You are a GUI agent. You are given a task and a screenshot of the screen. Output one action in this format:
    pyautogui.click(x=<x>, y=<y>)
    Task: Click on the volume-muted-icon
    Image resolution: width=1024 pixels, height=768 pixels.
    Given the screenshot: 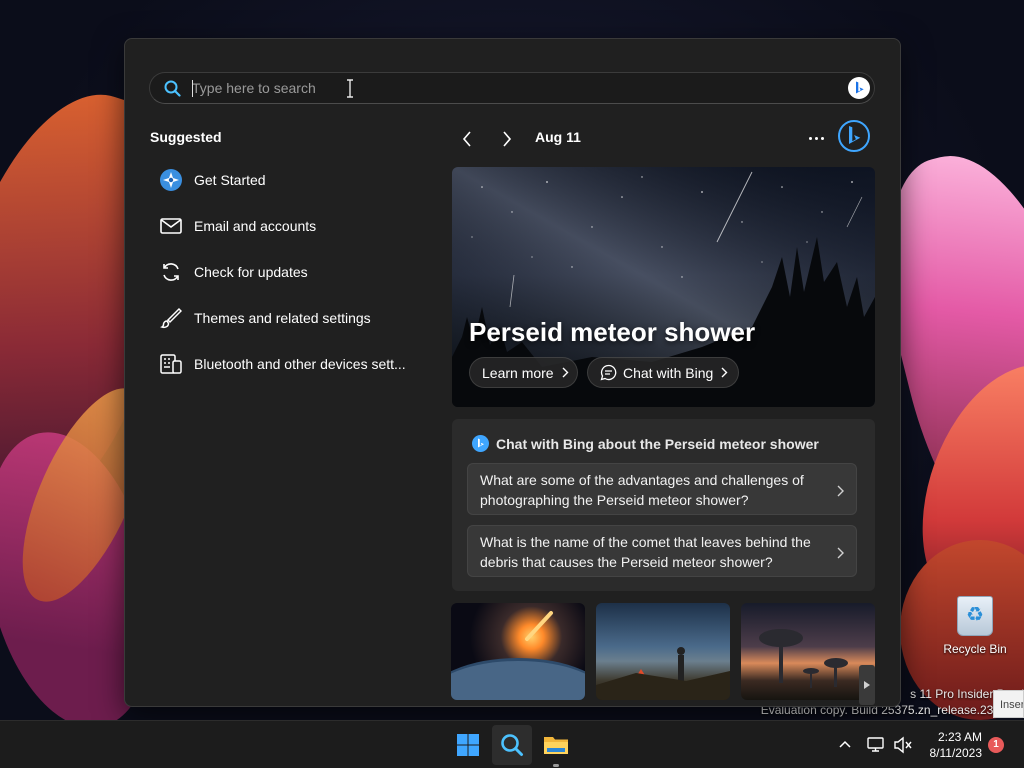 What is the action you would take?
    pyautogui.click(x=903, y=745)
    